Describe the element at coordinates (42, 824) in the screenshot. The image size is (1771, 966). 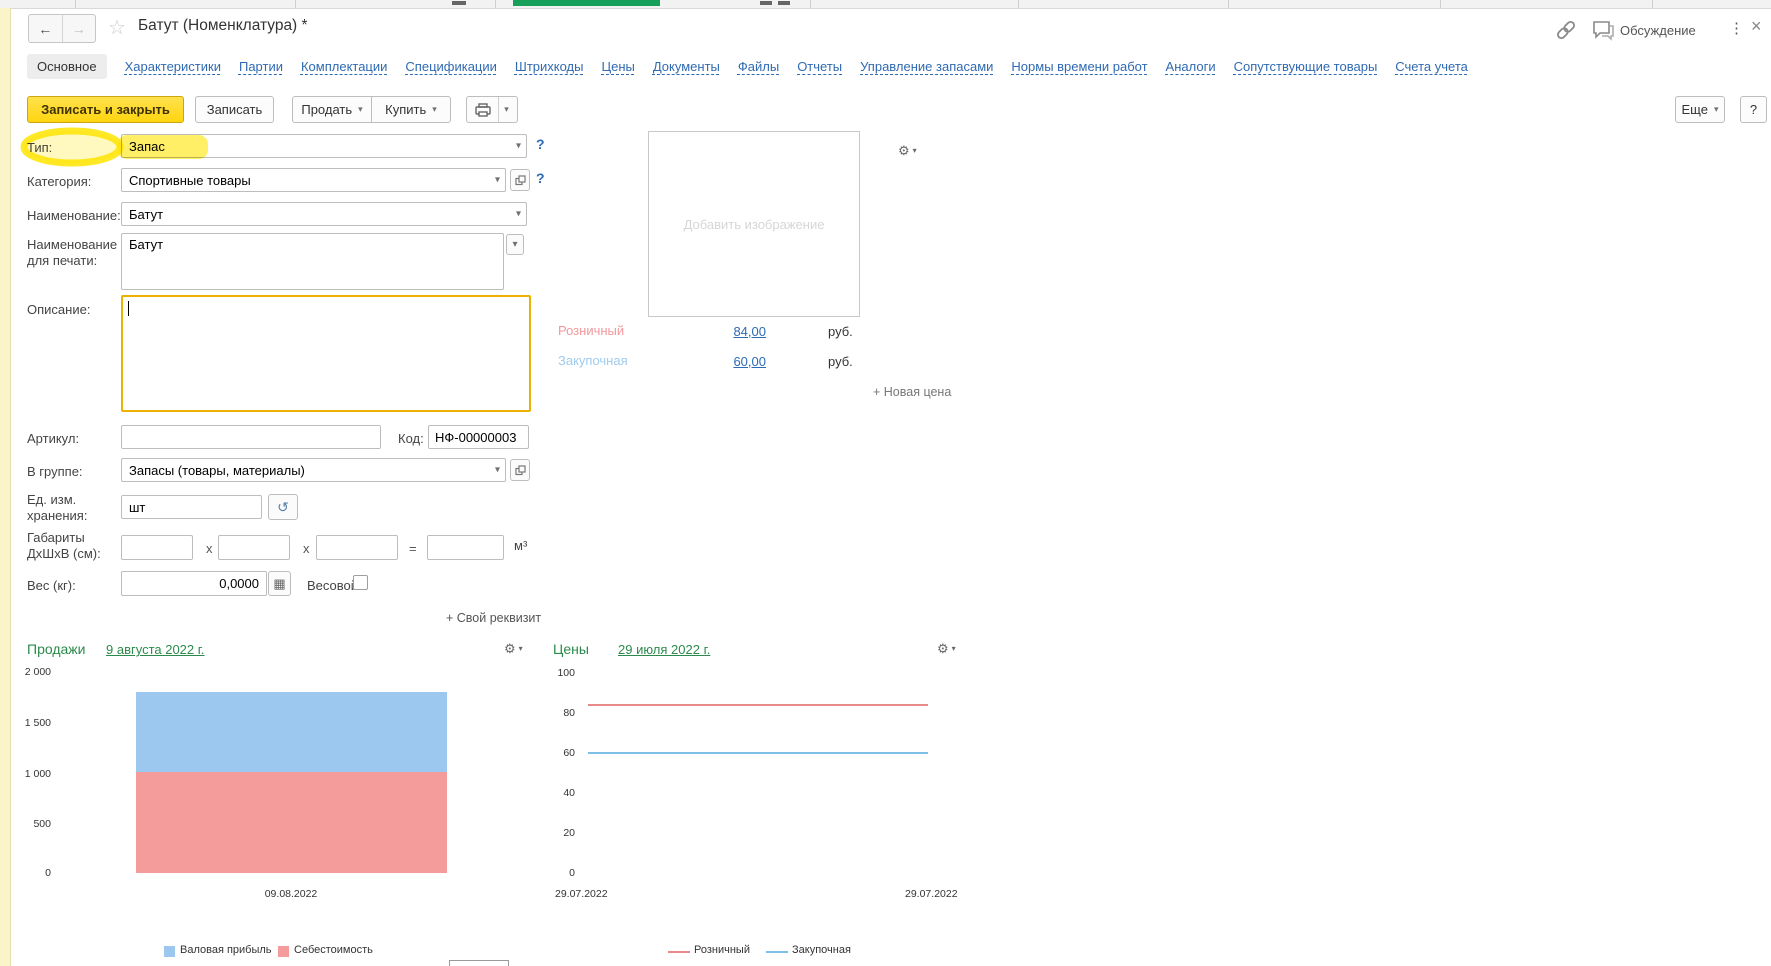
I see `sales-ytick: 500` at that location.